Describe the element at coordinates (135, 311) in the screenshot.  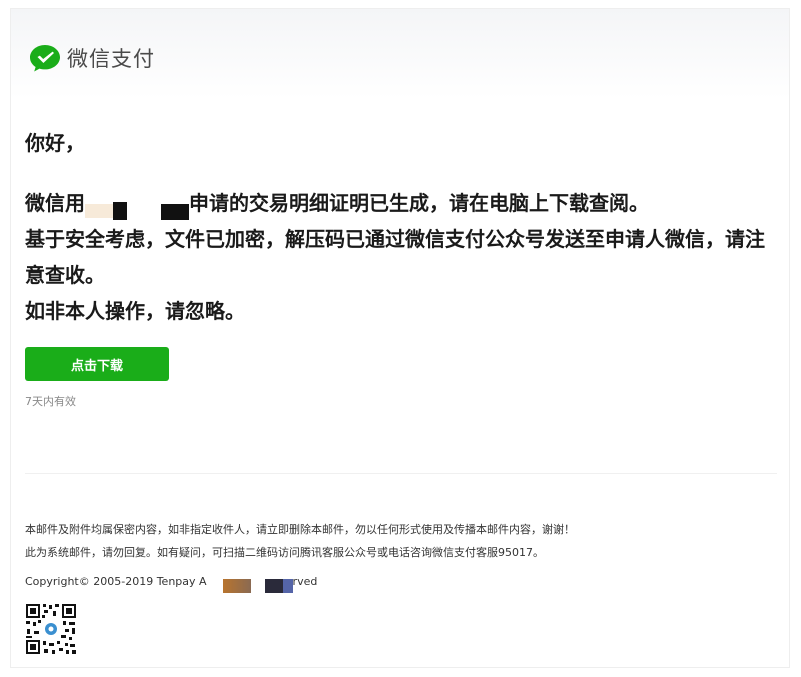
I see `message-line-3: 如非本人操作，请忽略。` at that location.